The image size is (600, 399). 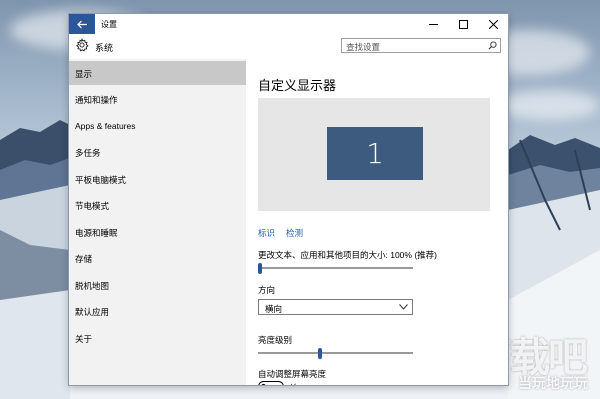 I want to click on sidebar-item-storage: 存储, so click(x=157, y=258).